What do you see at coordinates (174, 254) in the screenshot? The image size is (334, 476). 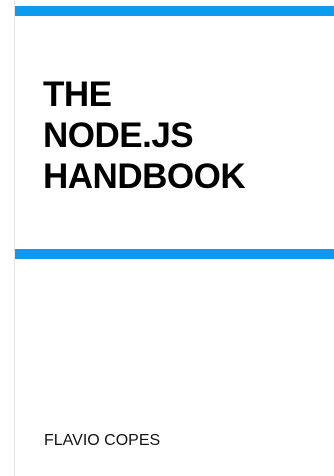 I see `bottom-accent-band` at bounding box center [174, 254].